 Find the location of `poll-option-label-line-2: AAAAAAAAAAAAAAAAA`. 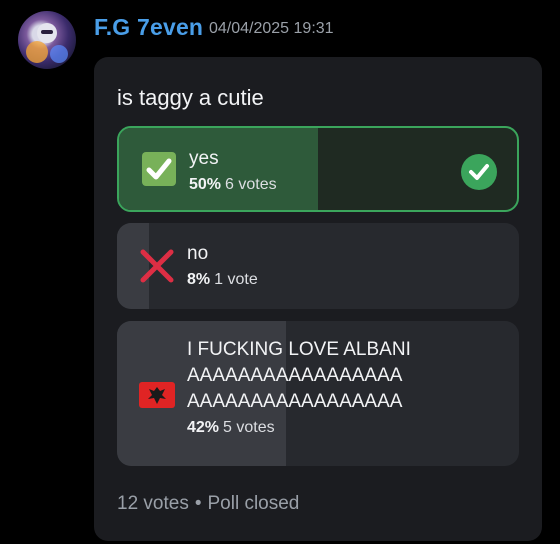

poll-option-label-line-2: AAAAAAAAAAAAAAAAA is located at coordinates (295, 375).